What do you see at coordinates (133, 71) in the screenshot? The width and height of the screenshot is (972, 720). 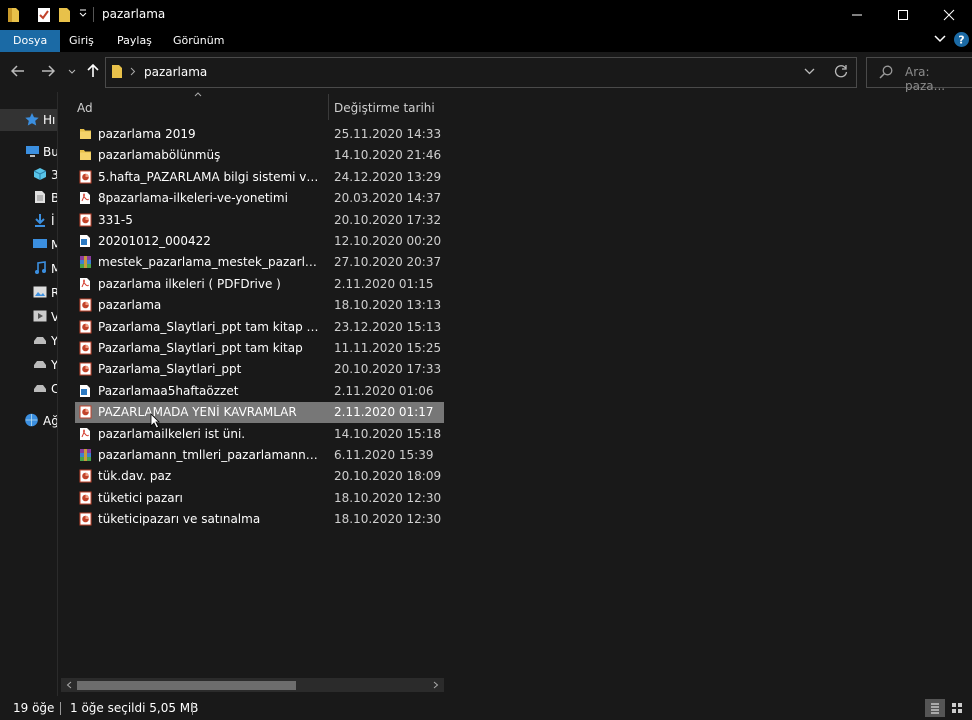 I see `breadcrumb-chevron-icon` at bounding box center [133, 71].